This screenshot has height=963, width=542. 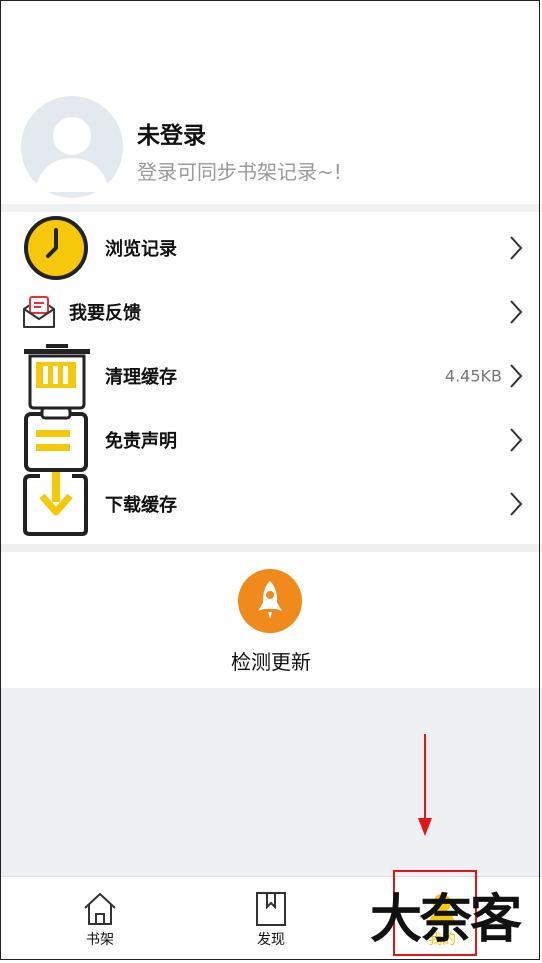 What do you see at coordinates (100, 909) in the screenshot?
I see `home-icon` at bounding box center [100, 909].